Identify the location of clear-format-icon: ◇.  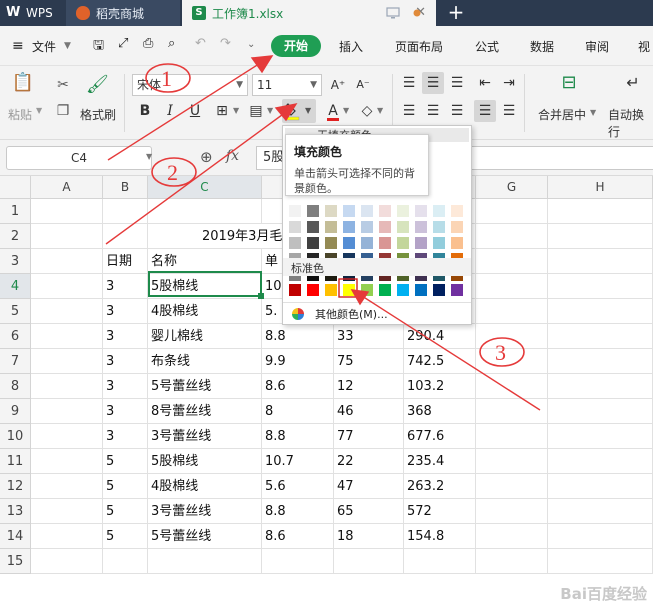
(367, 111).